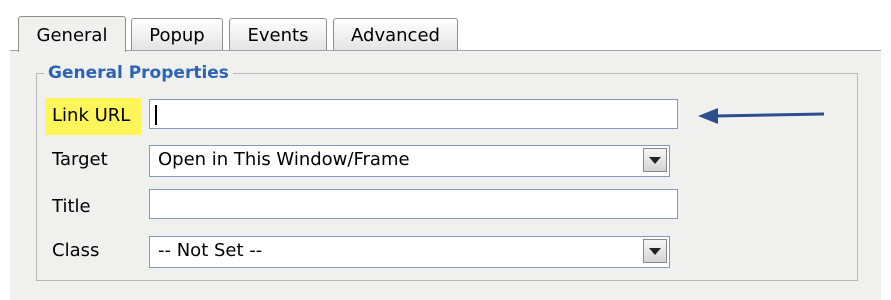 The width and height of the screenshot is (891, 300). Describe the element at coordinates (278, 34) in the screenshot. I see `tab-events: Events` at that location.